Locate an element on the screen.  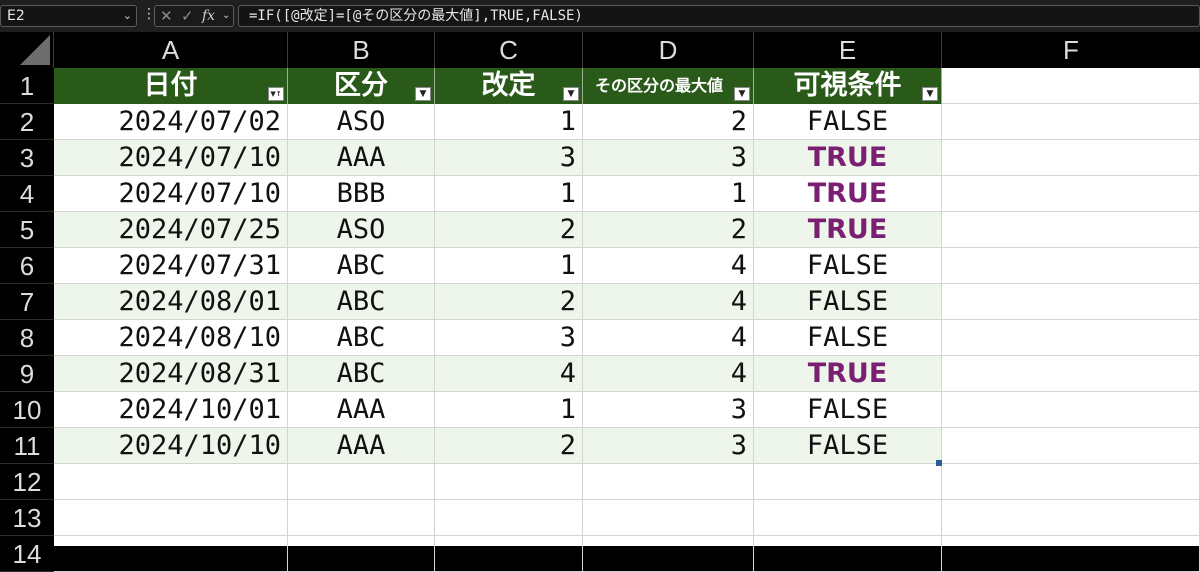
cell-a: 2024/08/10 is located at coordinates (171, 338).